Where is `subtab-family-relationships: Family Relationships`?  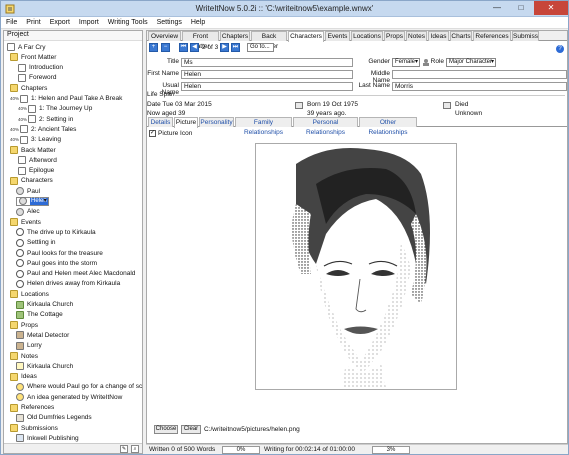 subtab-family-relationships: Family Relationships is located at coordinates (263, 126).